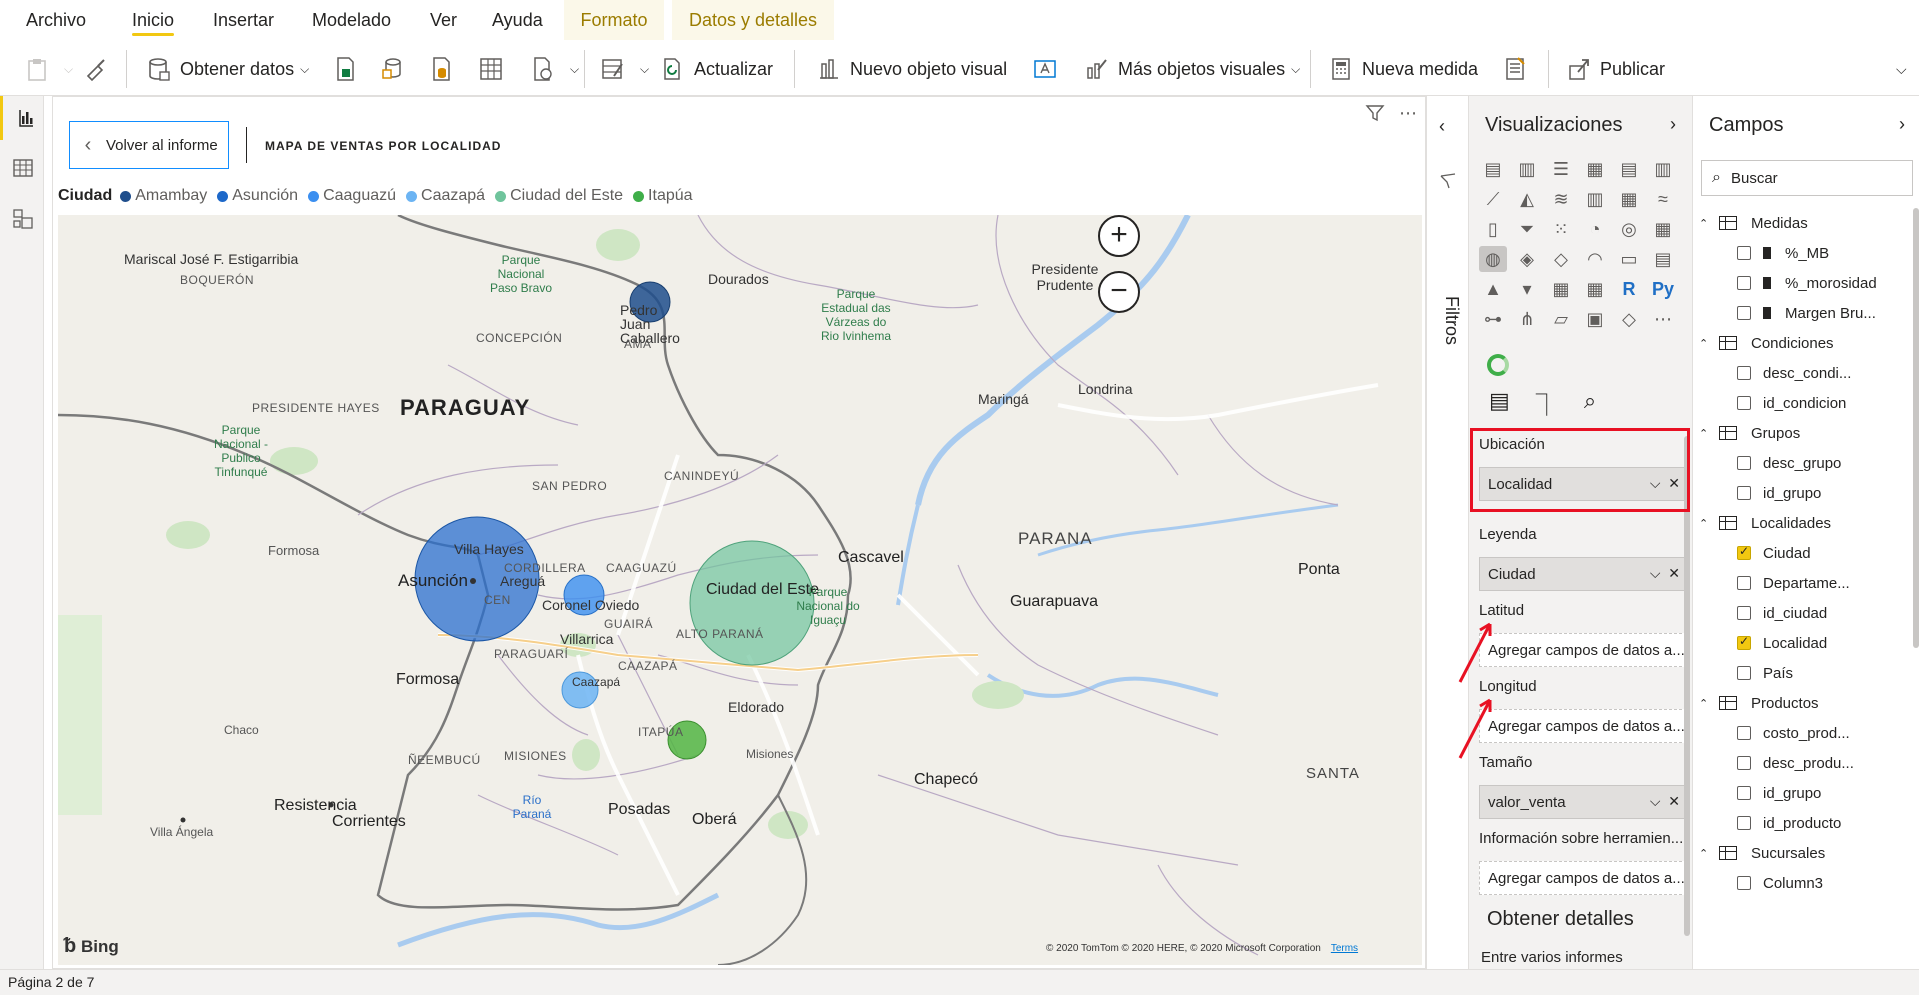 The image size is (1919, 995). Describe the element at coordinates (1804, 553) in the screenshot. I see `field-item: Ciudad` at that location.